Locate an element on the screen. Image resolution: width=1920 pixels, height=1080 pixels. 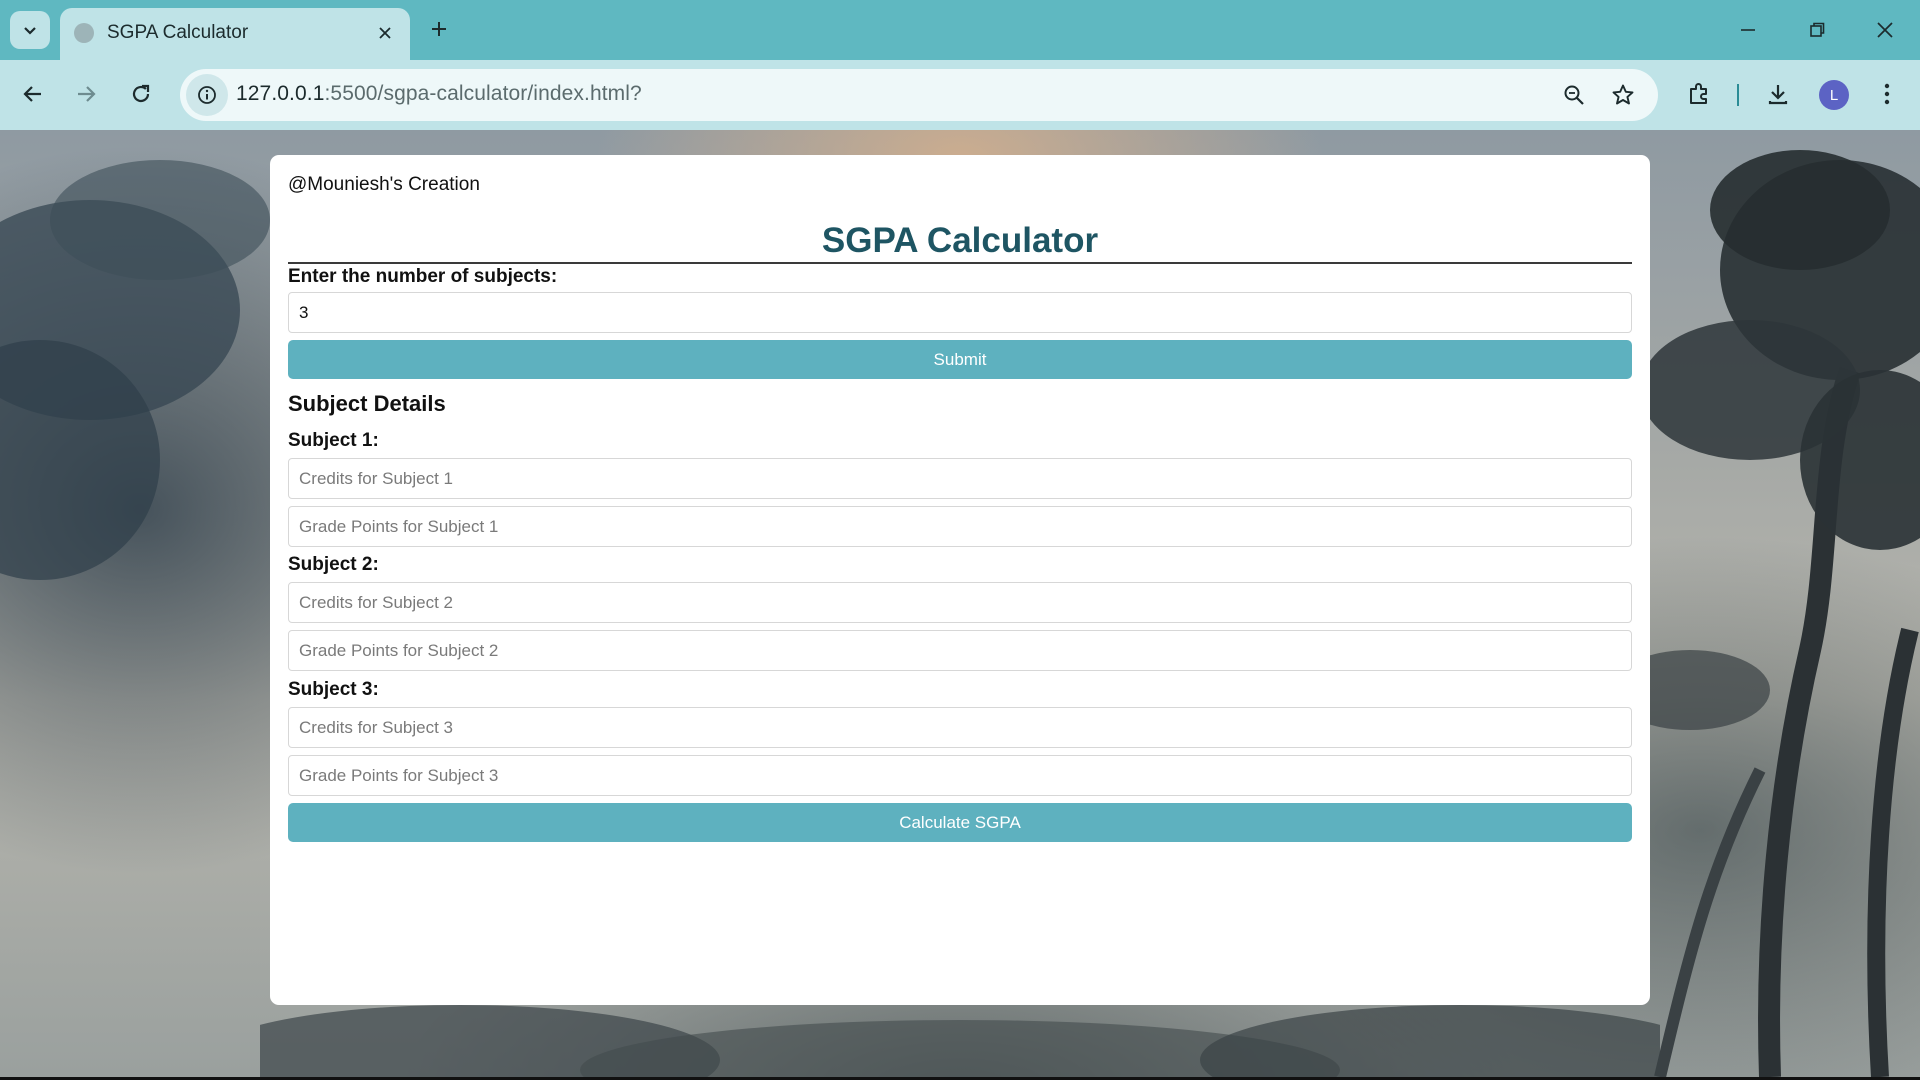
site-info-button is located at coordinates (207, 95).